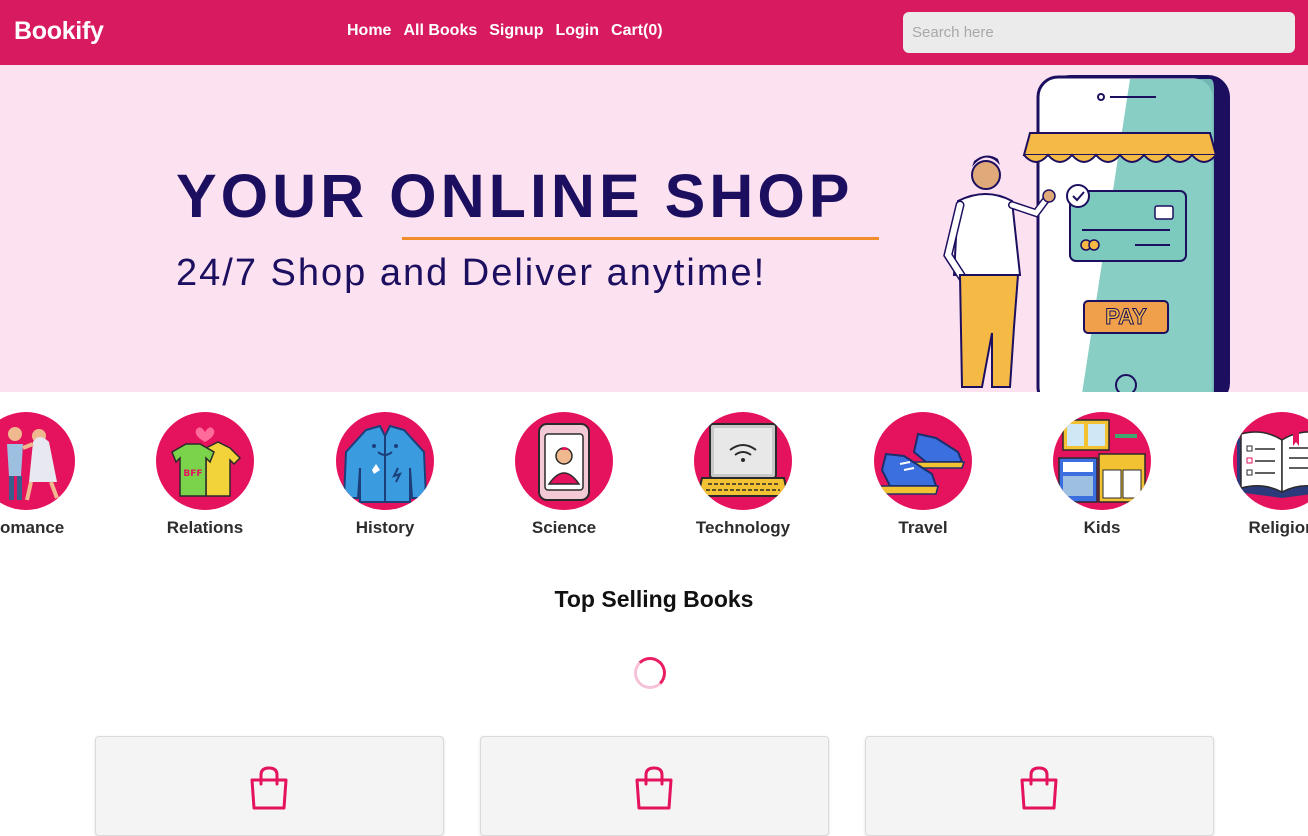 The image size is (1308, 836). Describe the element at coordinates (743, 461) in the screenshot. I see `laptop-icon` at that location.